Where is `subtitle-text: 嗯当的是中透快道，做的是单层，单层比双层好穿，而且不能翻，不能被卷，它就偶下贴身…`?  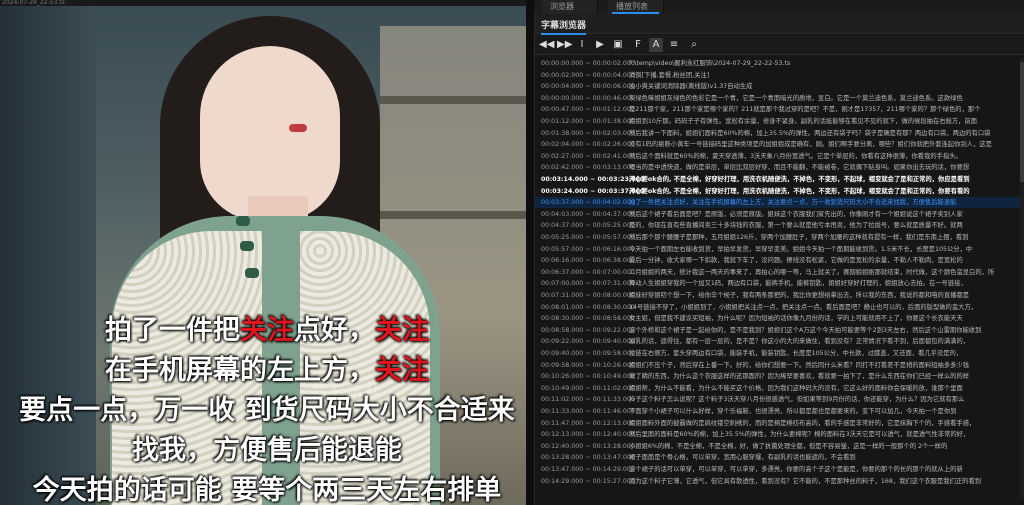 subtitle-text: 嗯当的是中透快道，做的是单层，单层比双层好穿，而且不能翻，不能被卷，它就偶下贴身… is located at coordinates (799, 168).